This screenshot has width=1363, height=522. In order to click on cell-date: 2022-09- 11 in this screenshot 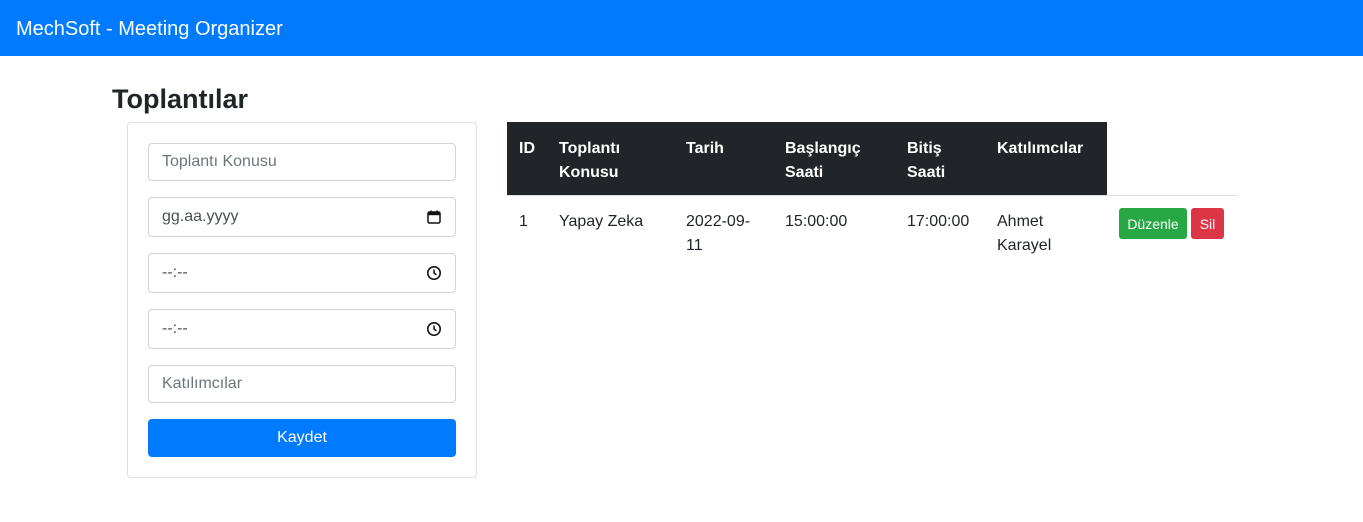, I will do `click(718, 233)`.